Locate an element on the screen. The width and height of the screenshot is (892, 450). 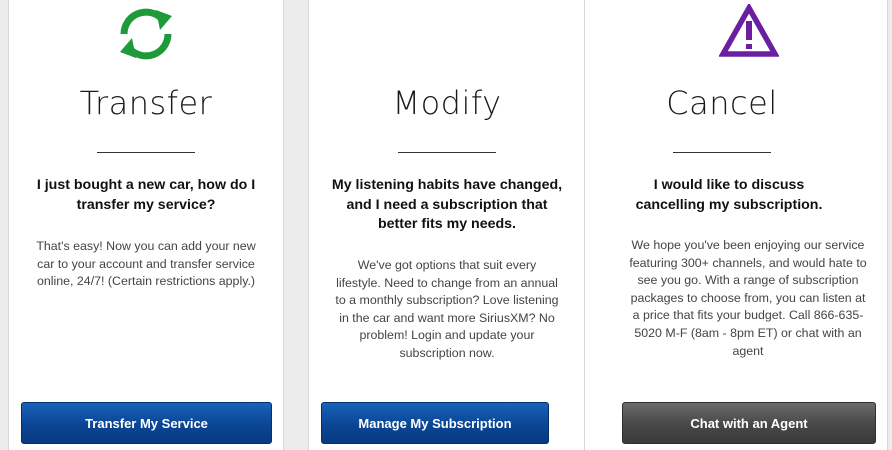
refresh-arrows-icon is located at coordinates (146, 34).